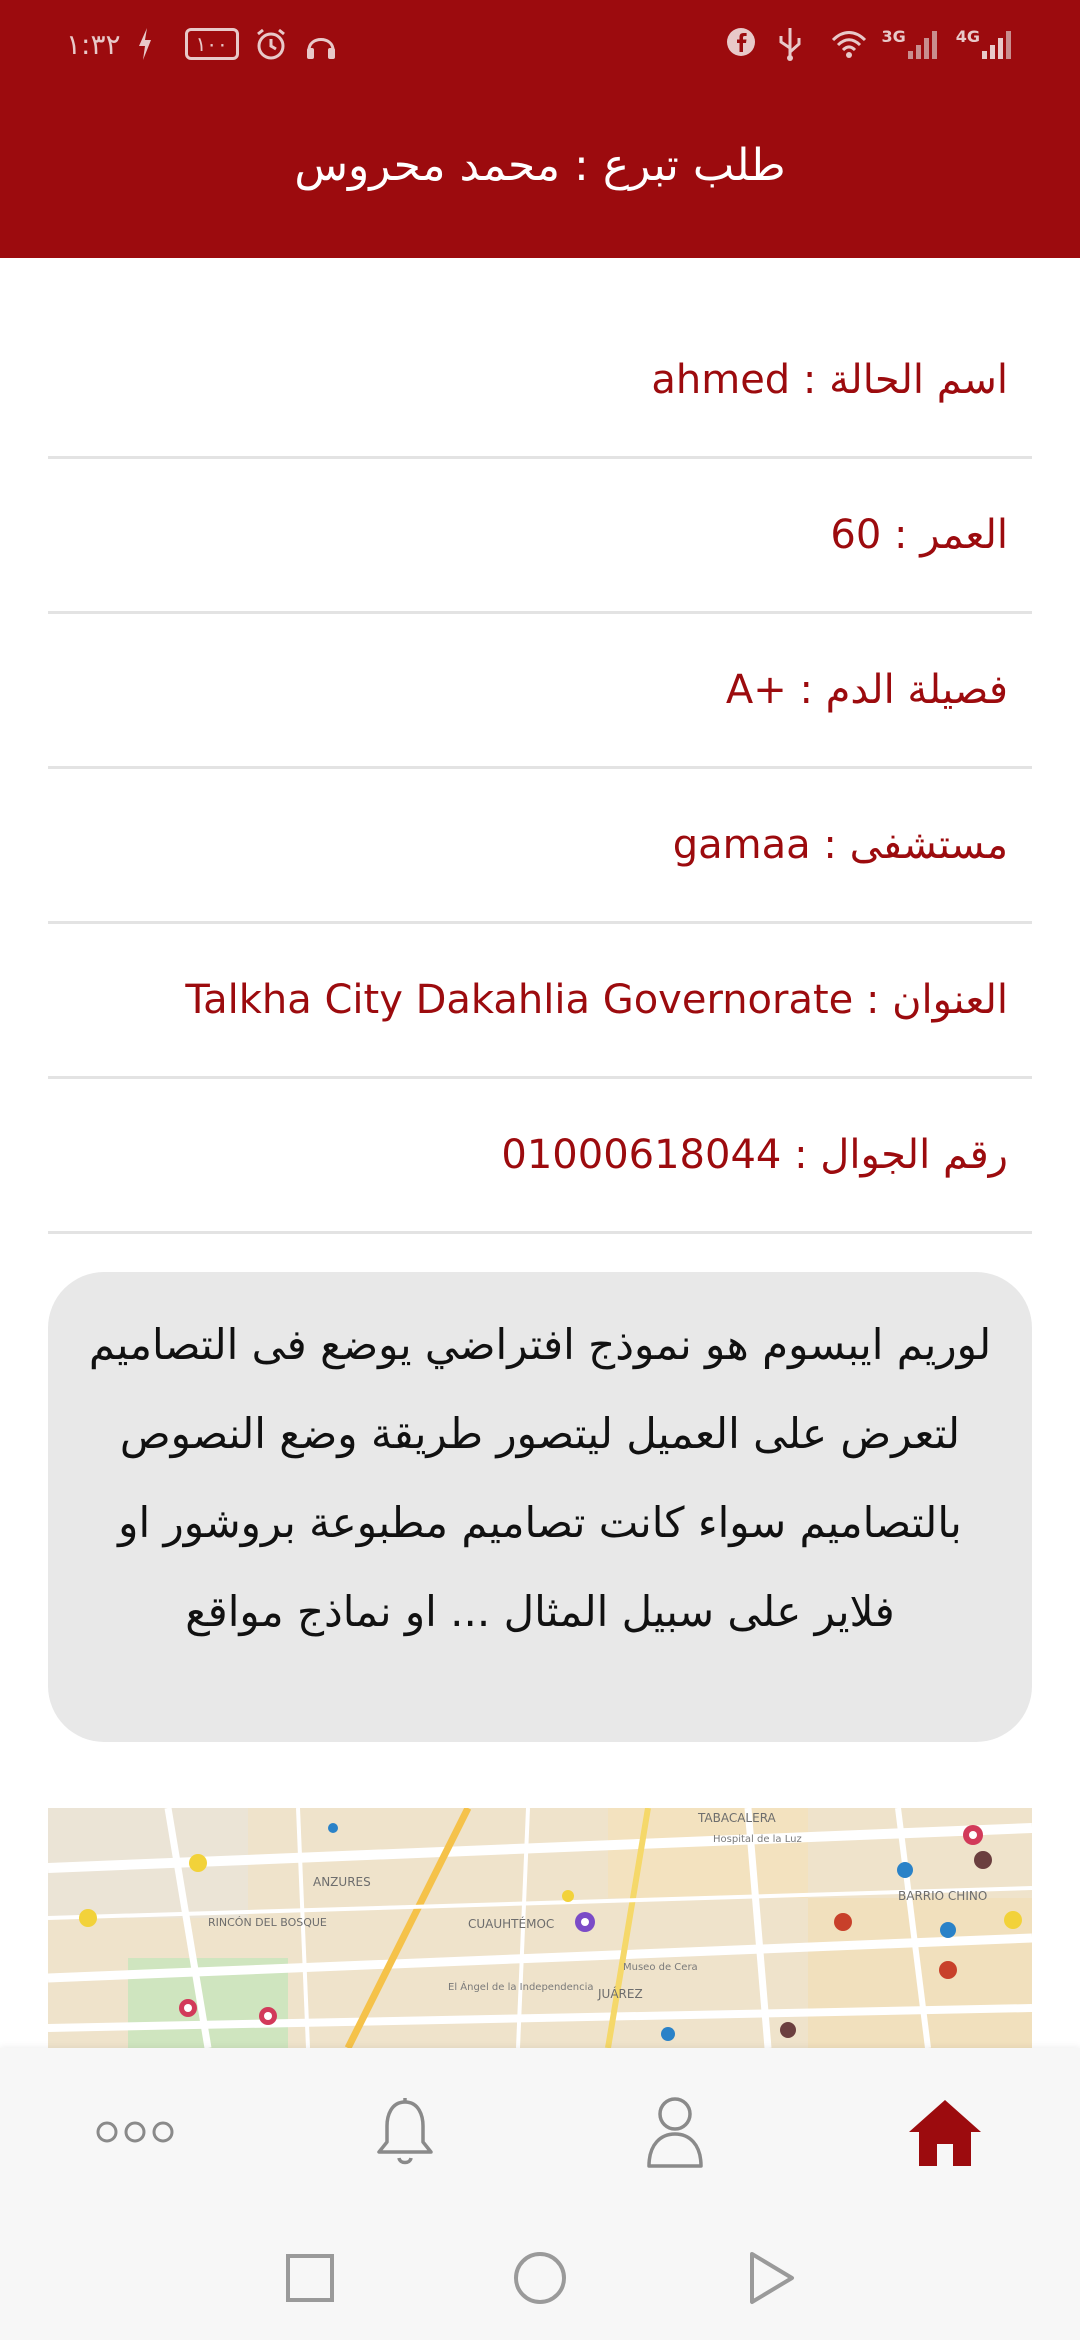 This screenshot has height=2340, width=1080. Describe the element at coordinates (540, 46) in the screenshot. I see `status-bar: ١:٣٢ ١٠٠ 3G 4G` at that location.